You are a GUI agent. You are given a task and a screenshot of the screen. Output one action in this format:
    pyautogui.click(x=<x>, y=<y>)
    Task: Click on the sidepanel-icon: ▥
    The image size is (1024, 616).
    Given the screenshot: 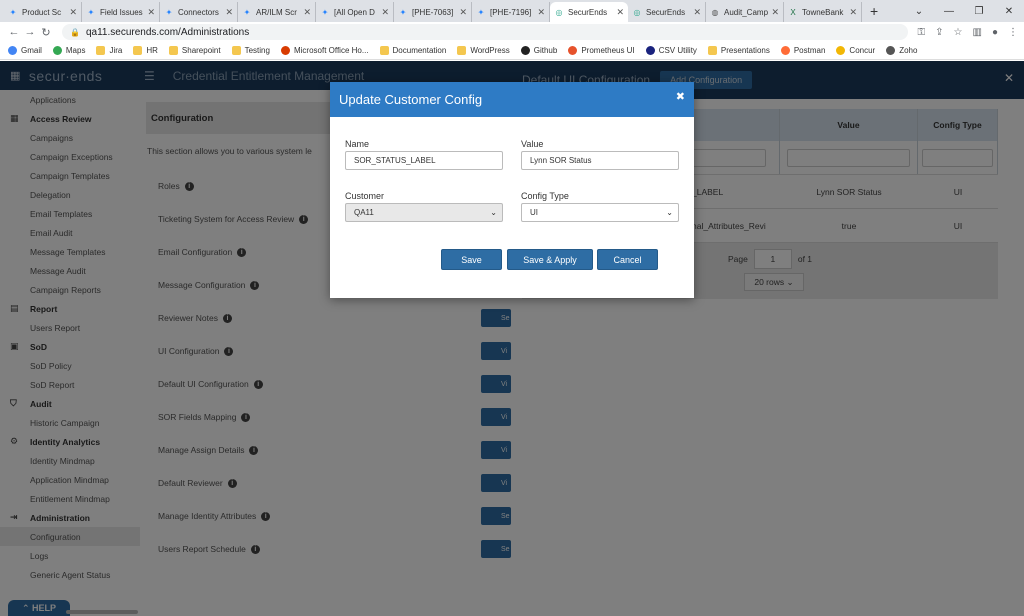 What is the action you would take?
    pyautogui.click(x=977, y=32)
    